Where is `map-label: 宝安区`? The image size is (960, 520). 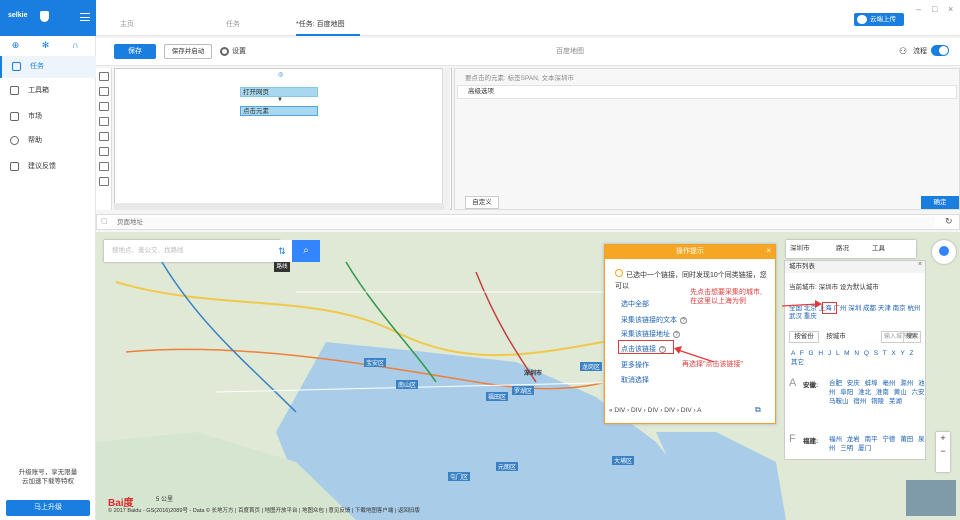
map-label: 宝安区 is located at coordinates (375, 362).